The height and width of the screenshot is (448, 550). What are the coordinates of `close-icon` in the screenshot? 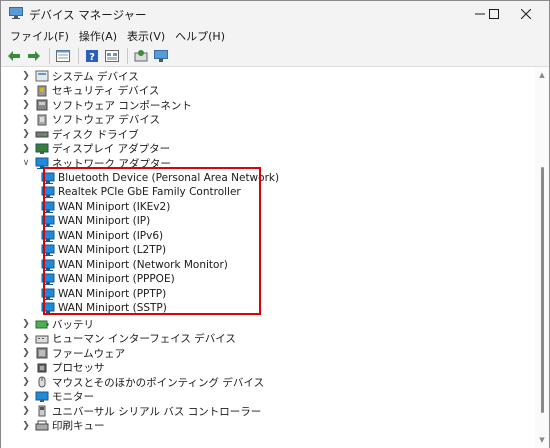 It's located at (526, 14).